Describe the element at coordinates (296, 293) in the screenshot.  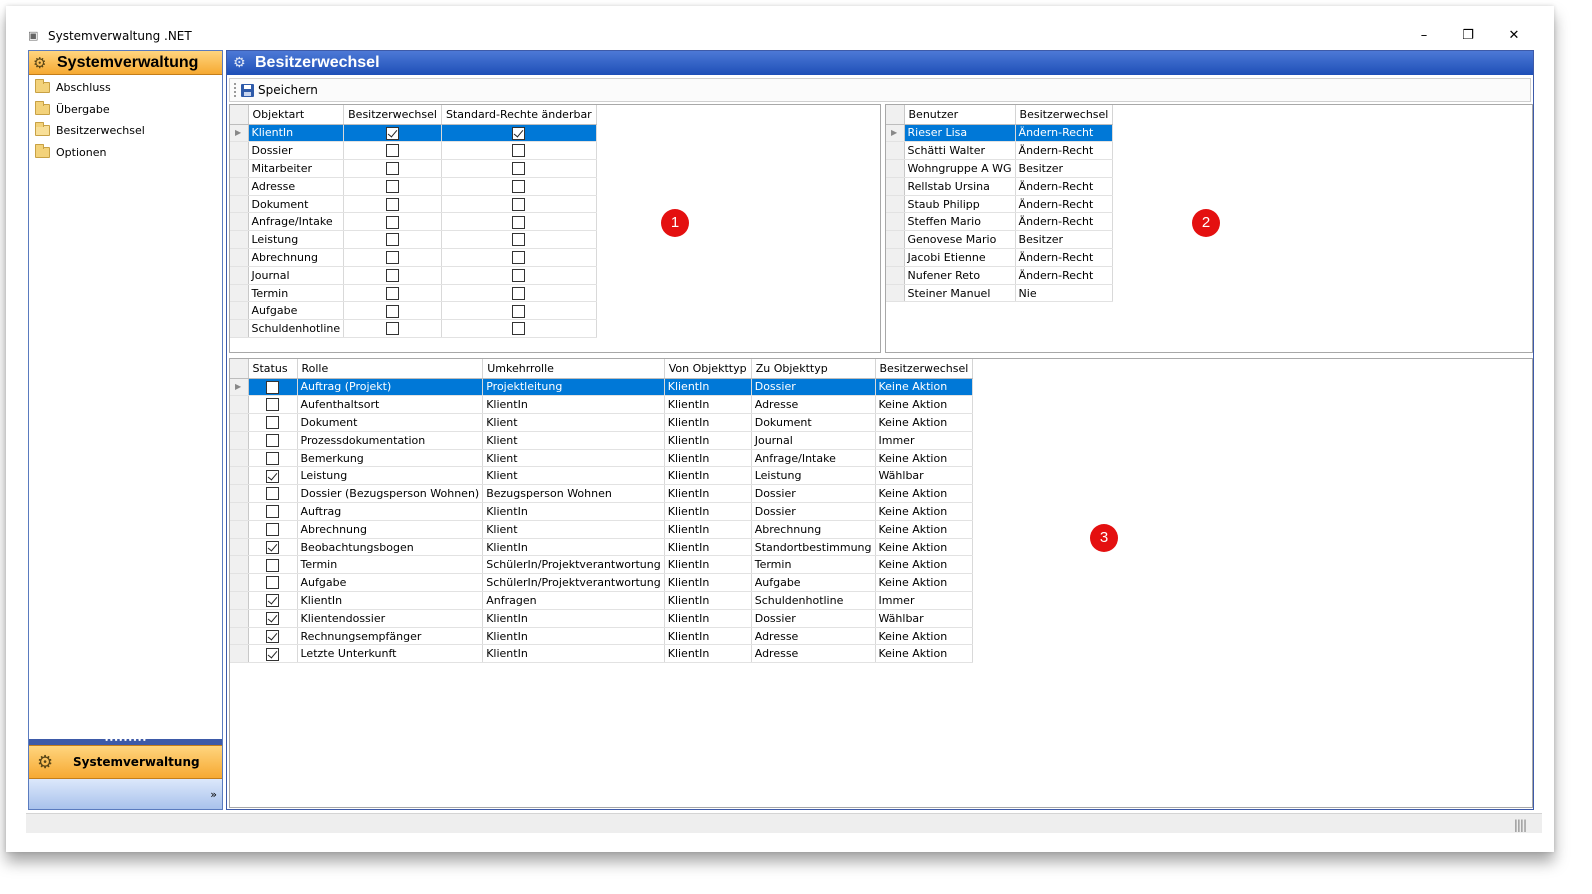
I see `objektart-cell: Termin` at that location.